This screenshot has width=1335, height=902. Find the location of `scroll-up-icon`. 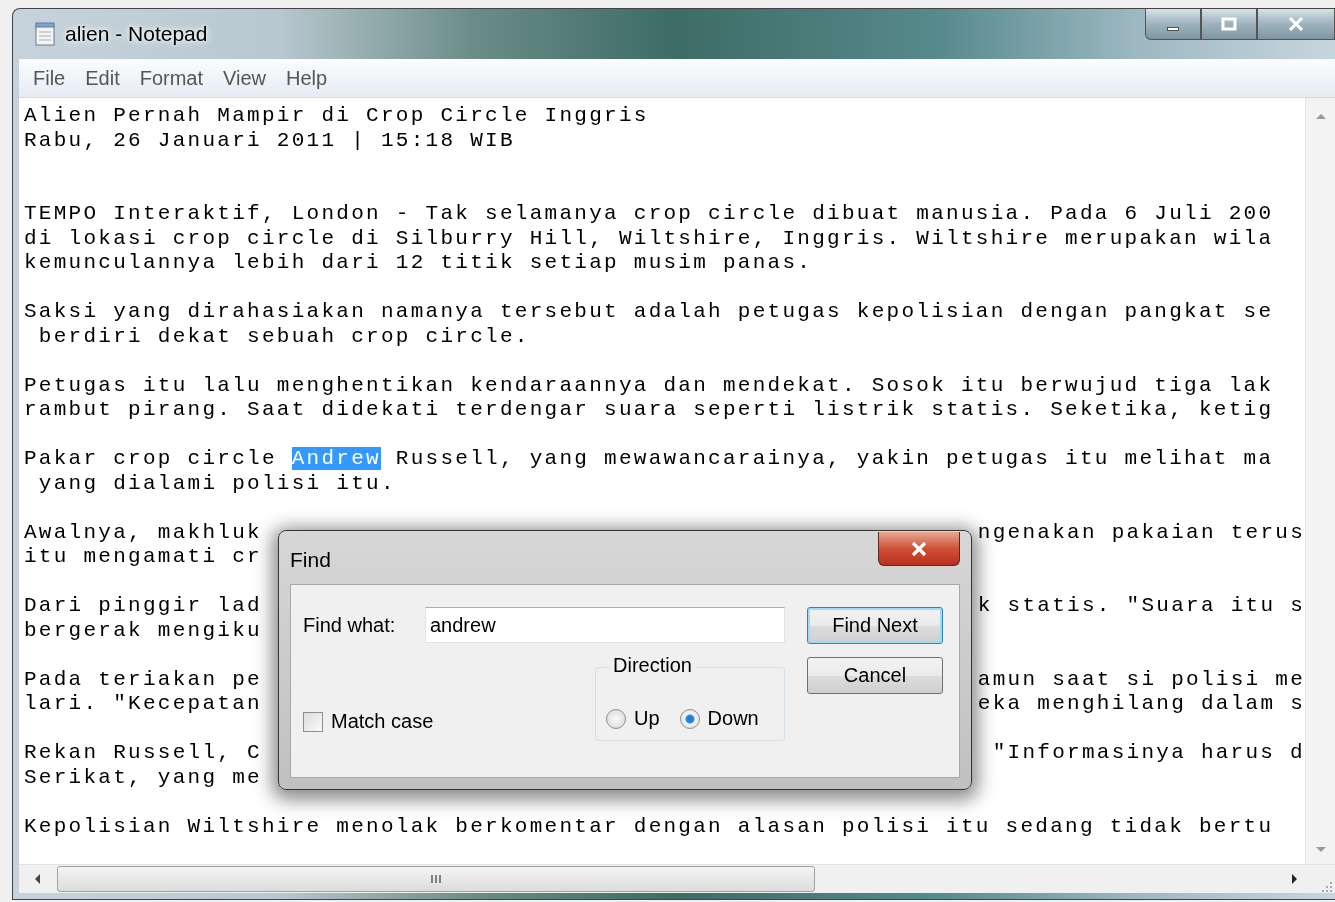

scroll-up-icon is located at coordinates (1320, 116).